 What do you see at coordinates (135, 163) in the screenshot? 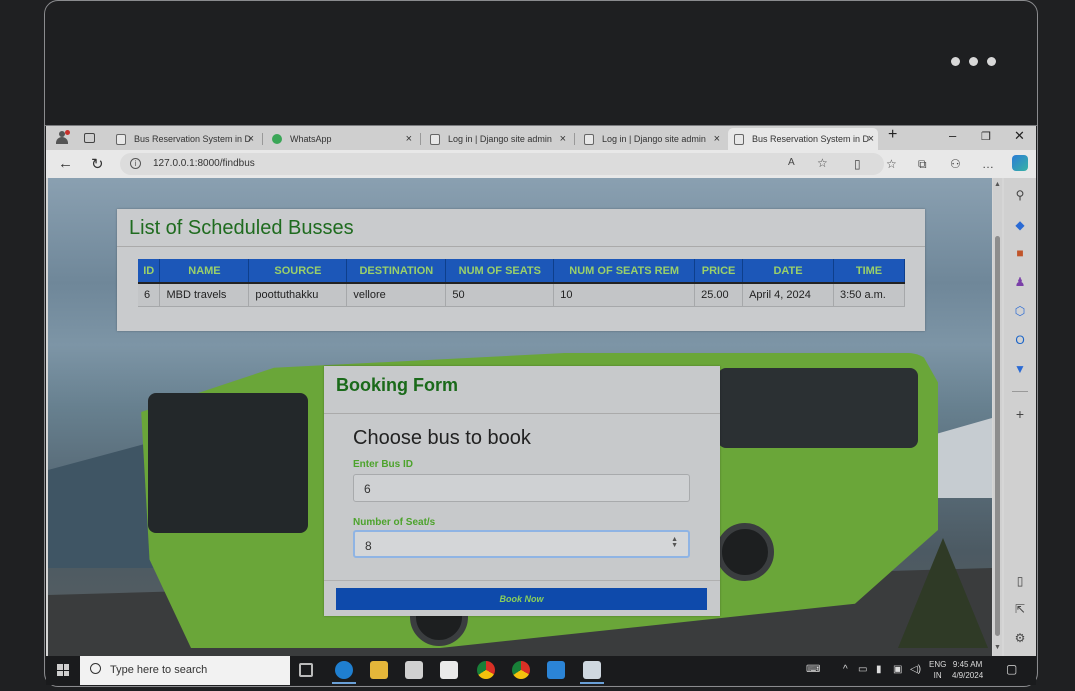
I see `info-icon: i` at bounding box center [135, 163].